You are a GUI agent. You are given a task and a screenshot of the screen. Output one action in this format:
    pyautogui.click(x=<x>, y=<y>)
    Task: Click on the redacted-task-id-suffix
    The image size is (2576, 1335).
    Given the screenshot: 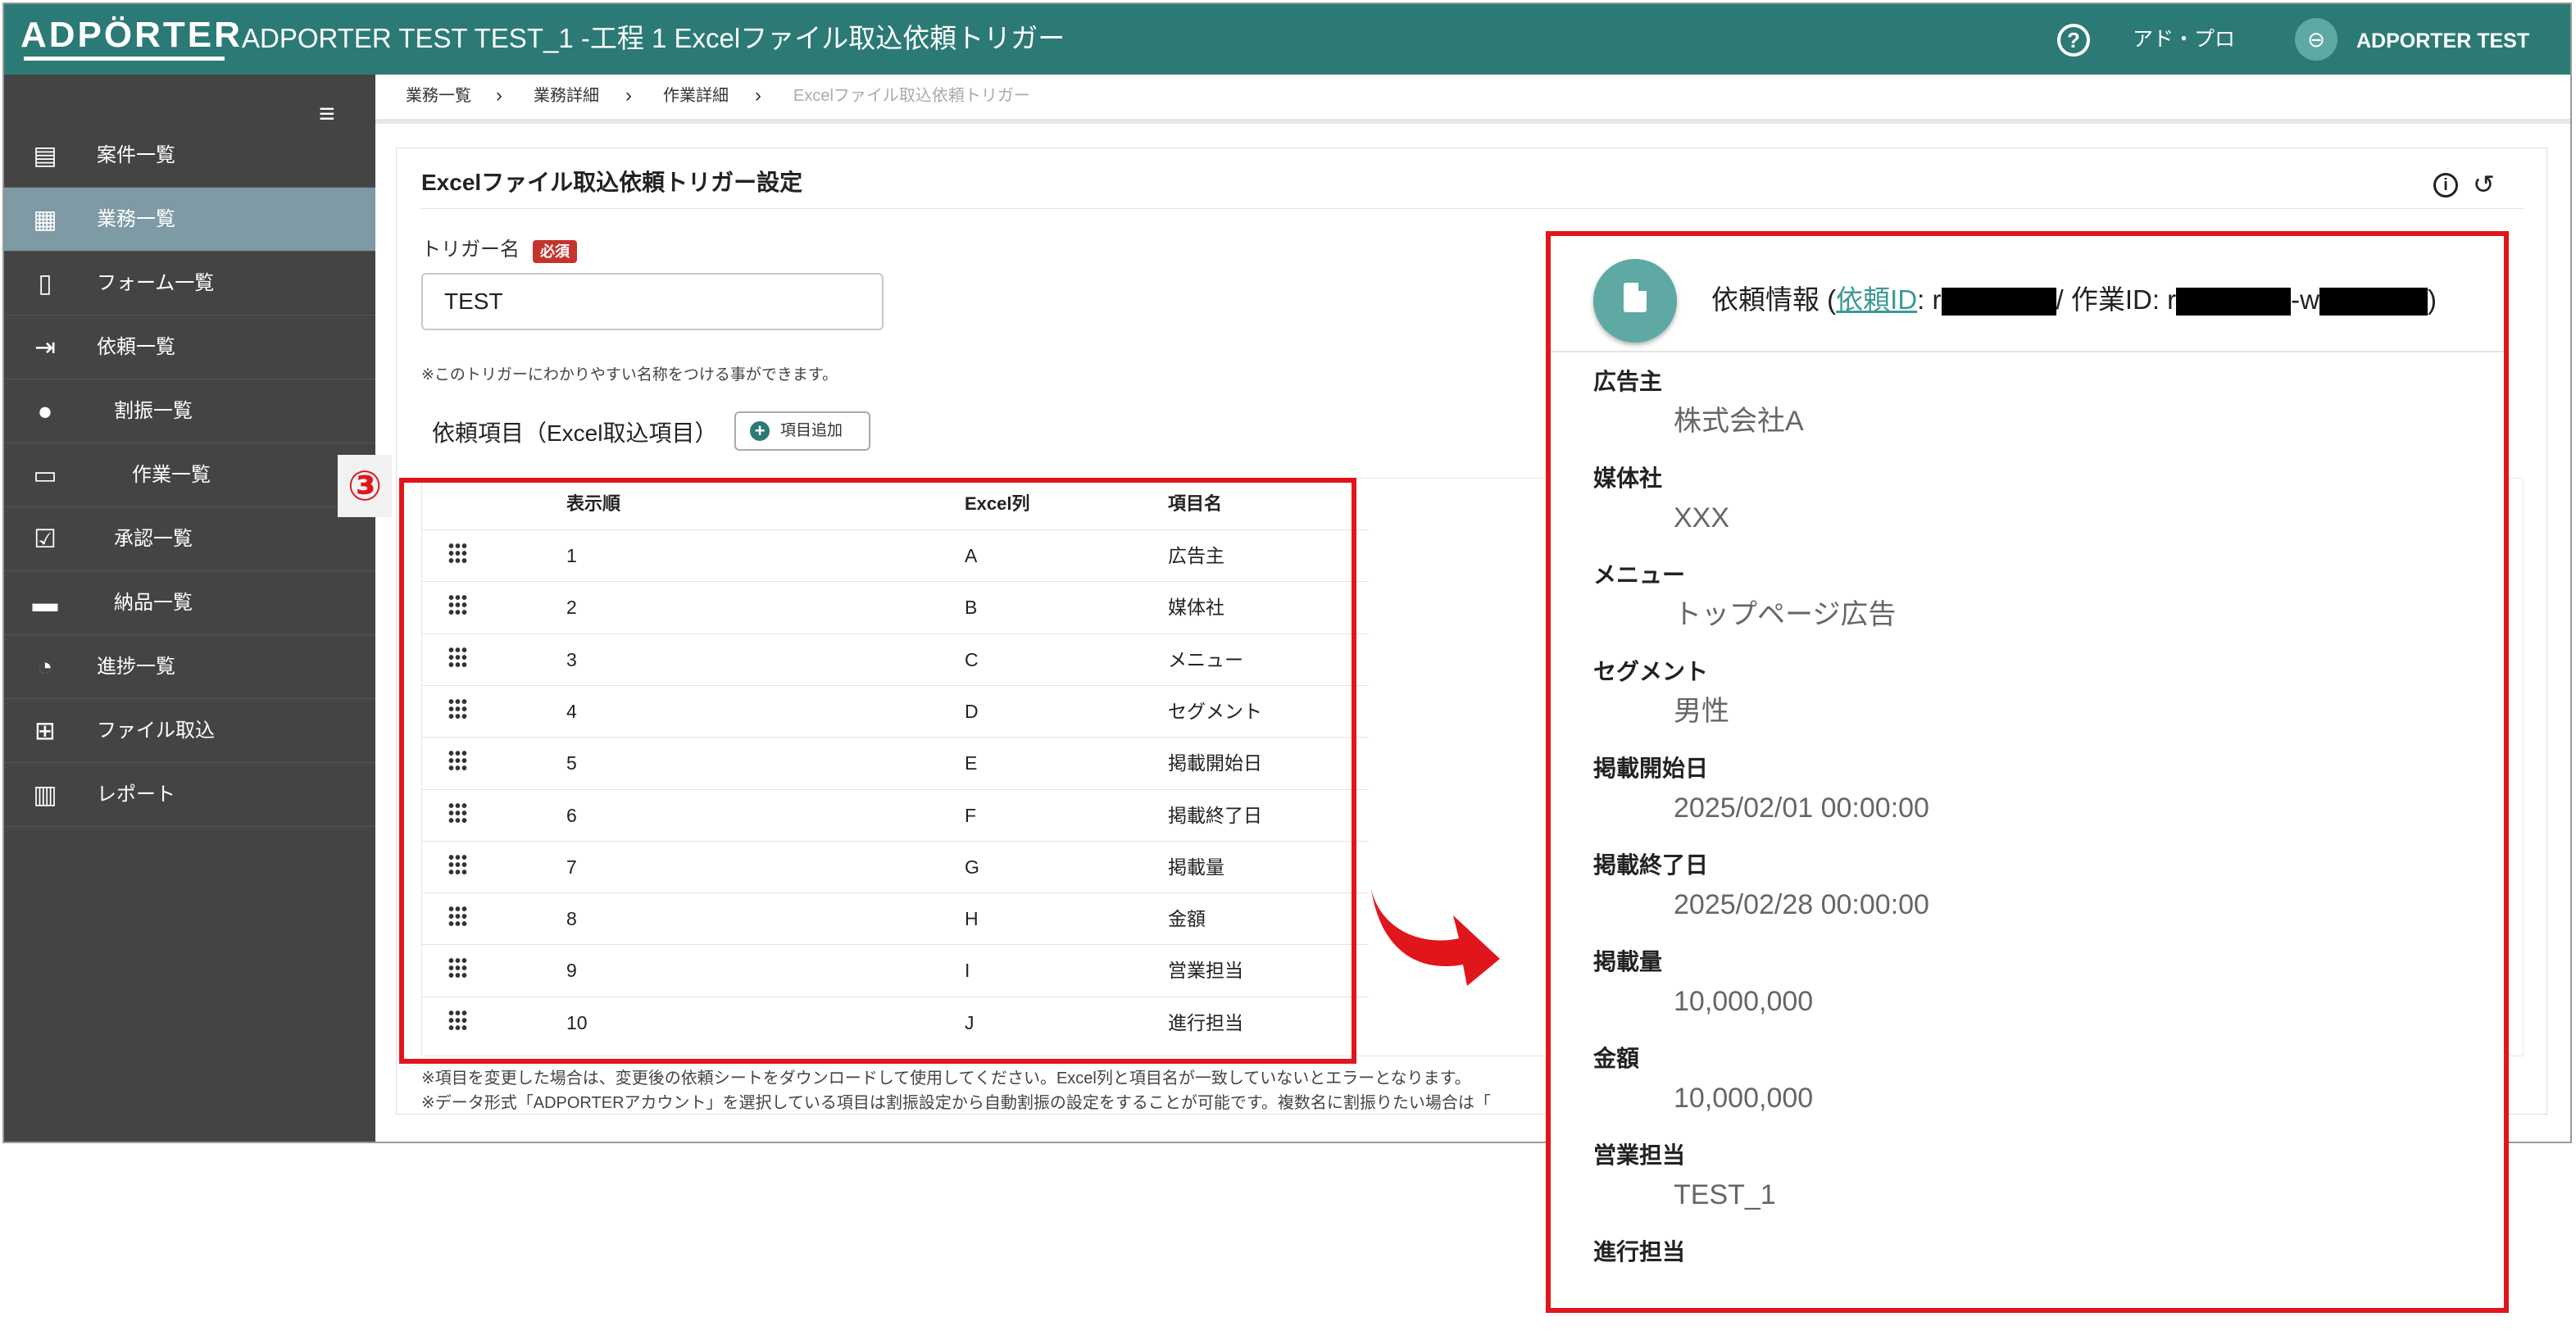 What is the action you would take?
    pyautogui.click(x=2373, y=302)
    